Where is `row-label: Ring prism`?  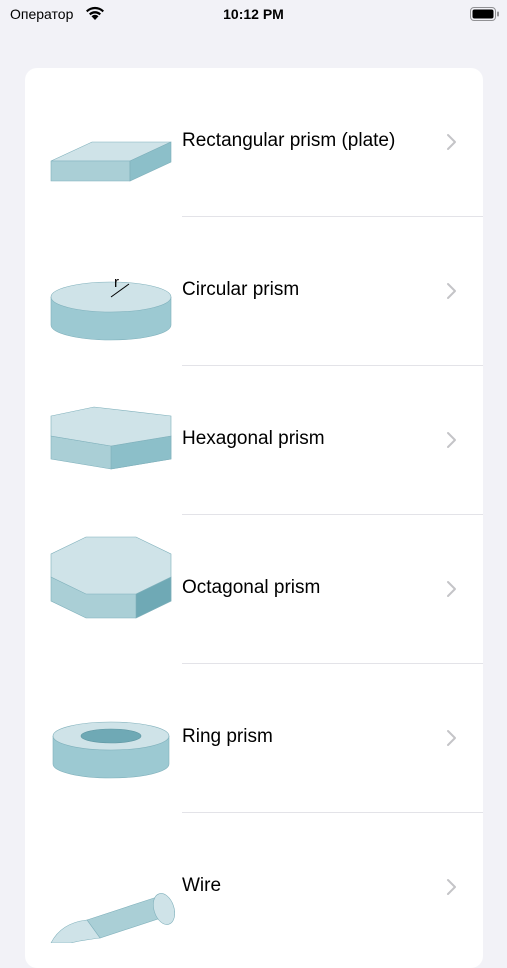
row-label: Ring prism is located at coordinates (227, 736).